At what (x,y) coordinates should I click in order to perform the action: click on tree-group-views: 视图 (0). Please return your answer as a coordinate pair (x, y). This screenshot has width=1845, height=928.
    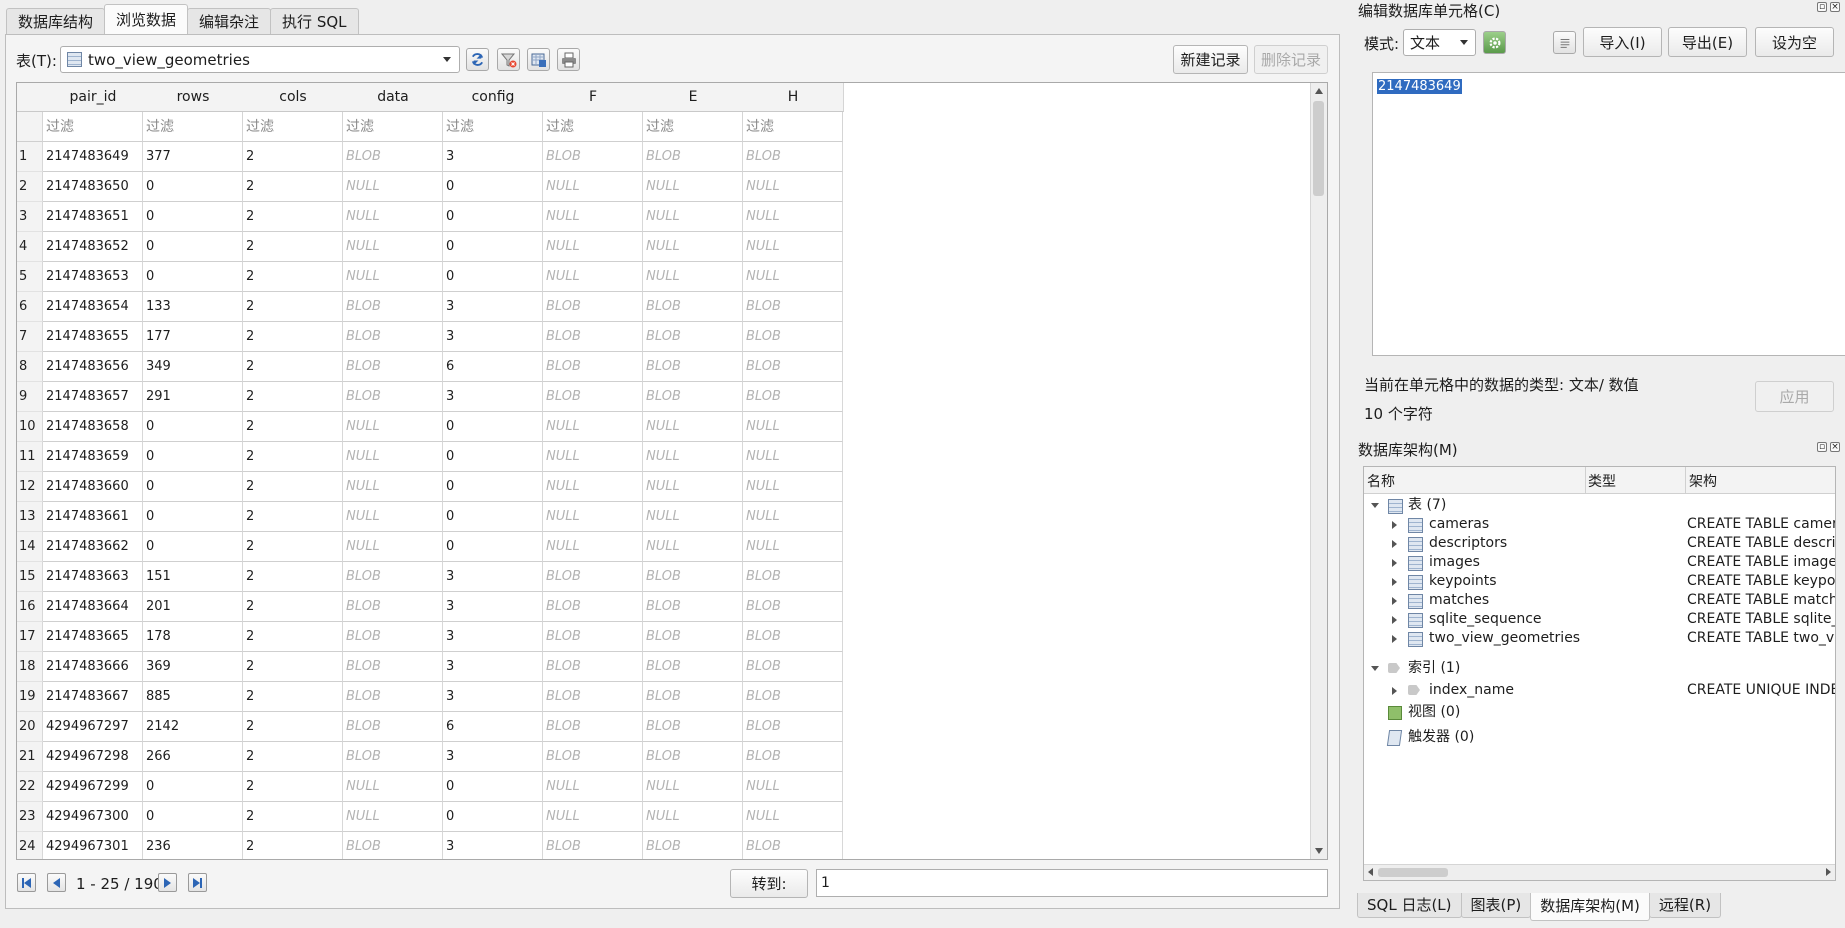
    Looking at the image, I should click on (1599, 712).